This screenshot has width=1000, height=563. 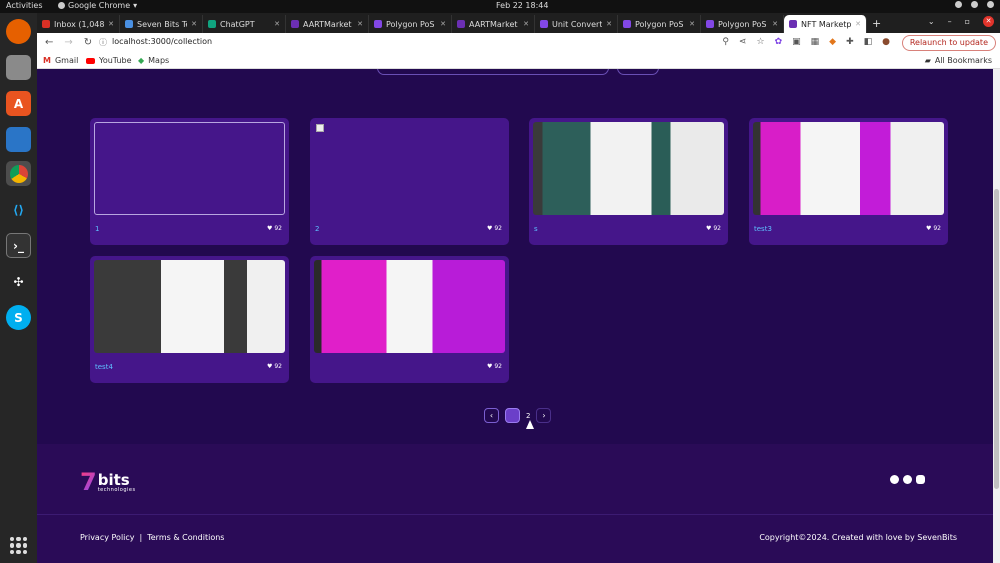 I want to click on nft-name: test4, so click(x=104, y=367).